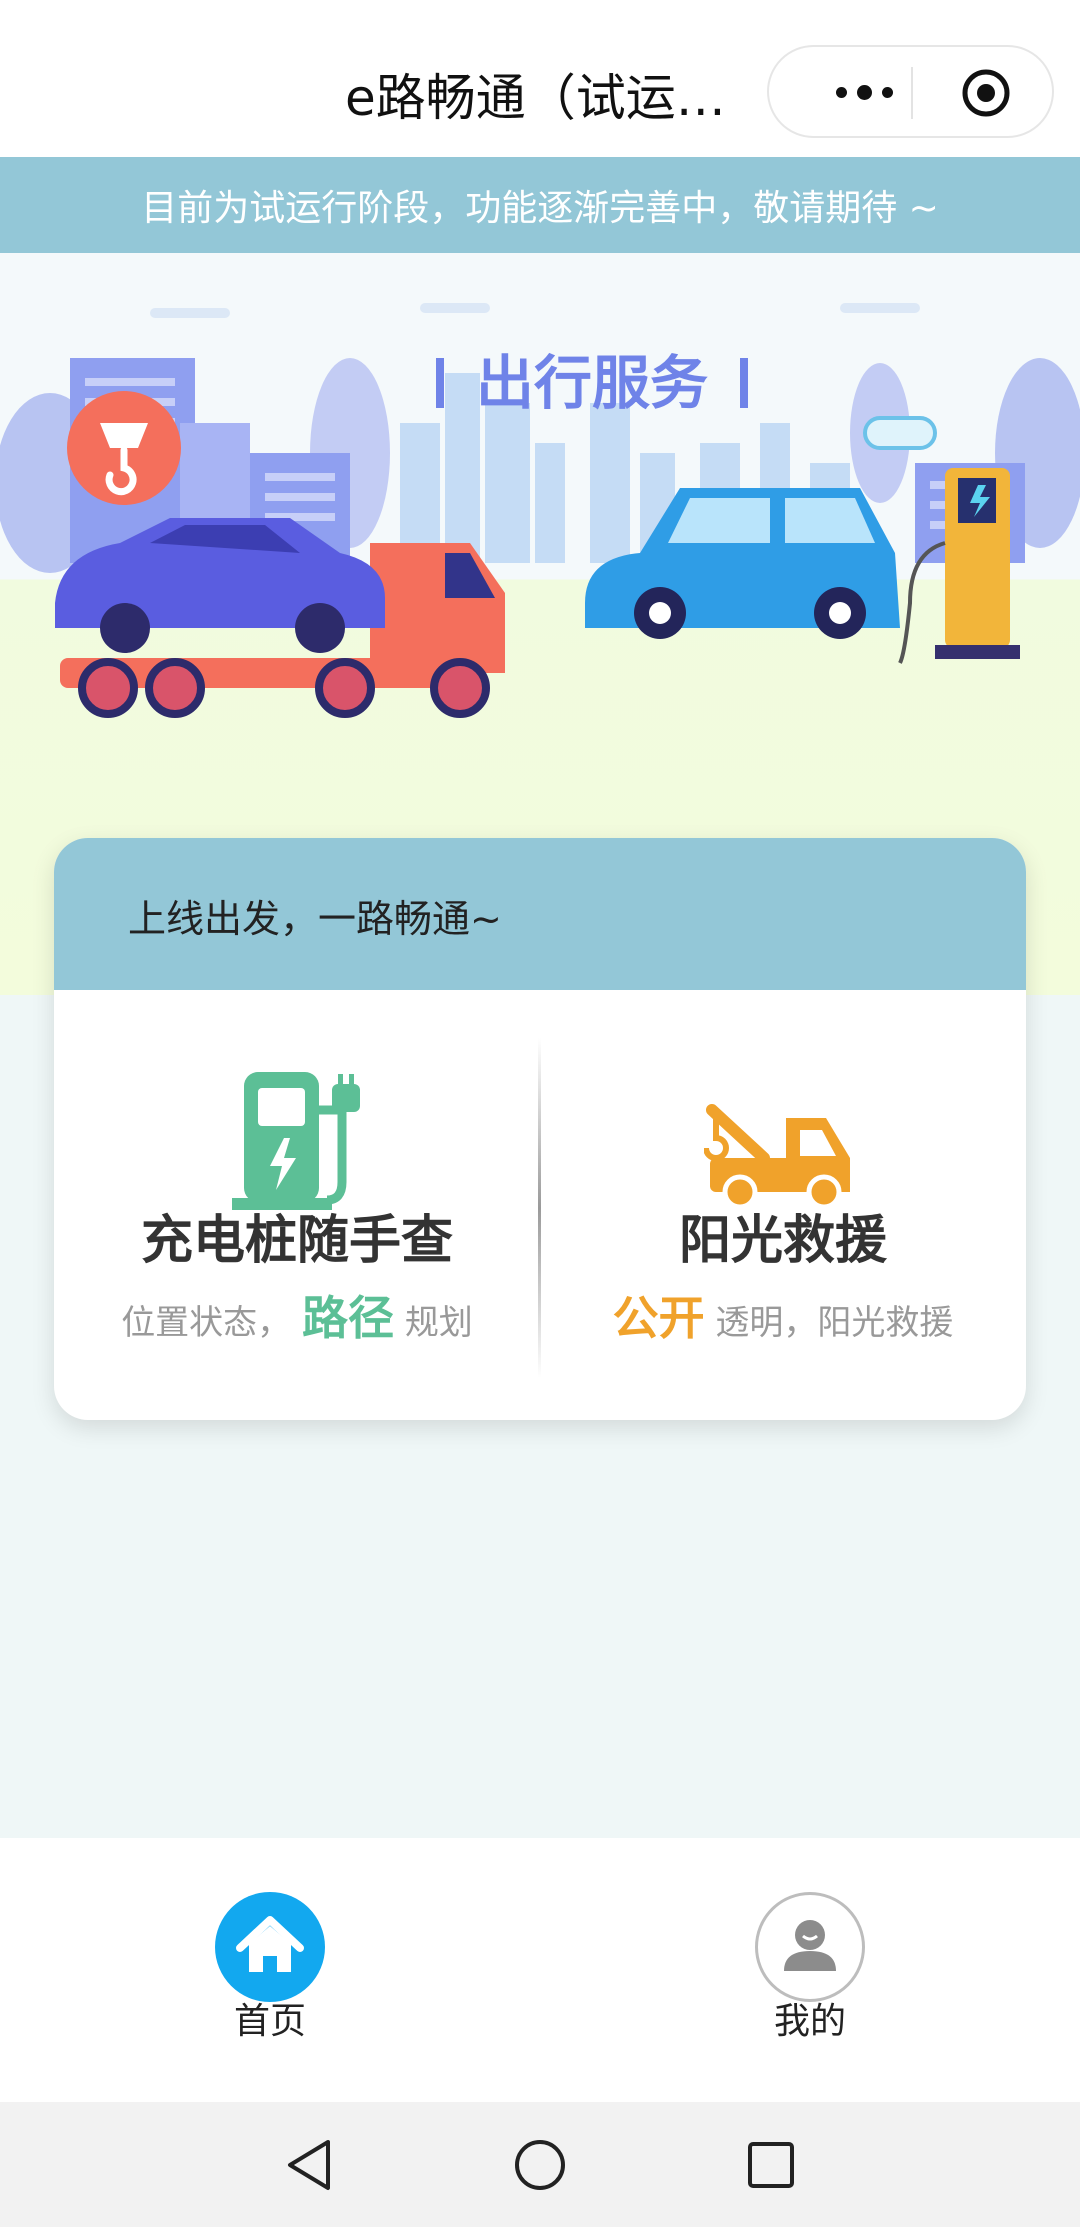  Describe the element at coordinates (540, 208) in the screenshot. I see `notice-text: 目前为试运行阶段，功能逐渐完善中，敬请期待 ~` at that location.